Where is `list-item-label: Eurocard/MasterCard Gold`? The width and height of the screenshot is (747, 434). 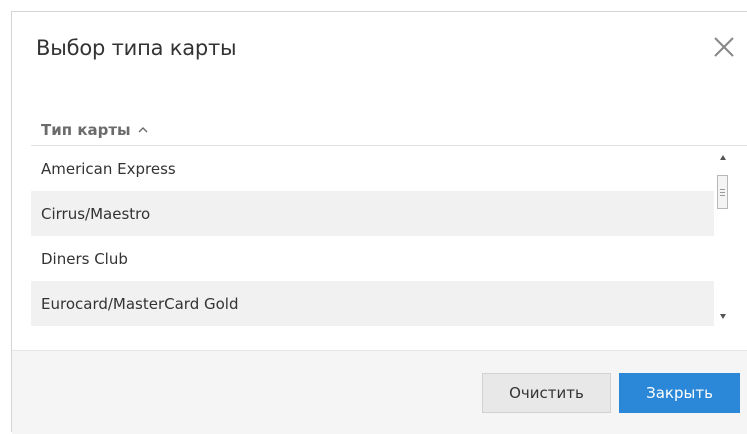 list-item-label: Eurocard/MasterCard Gold is located at coordinates (140, 303).